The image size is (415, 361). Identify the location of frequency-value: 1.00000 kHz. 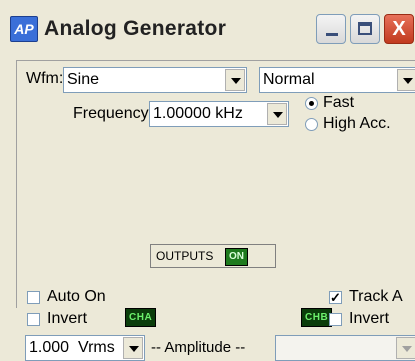
(198, 113).